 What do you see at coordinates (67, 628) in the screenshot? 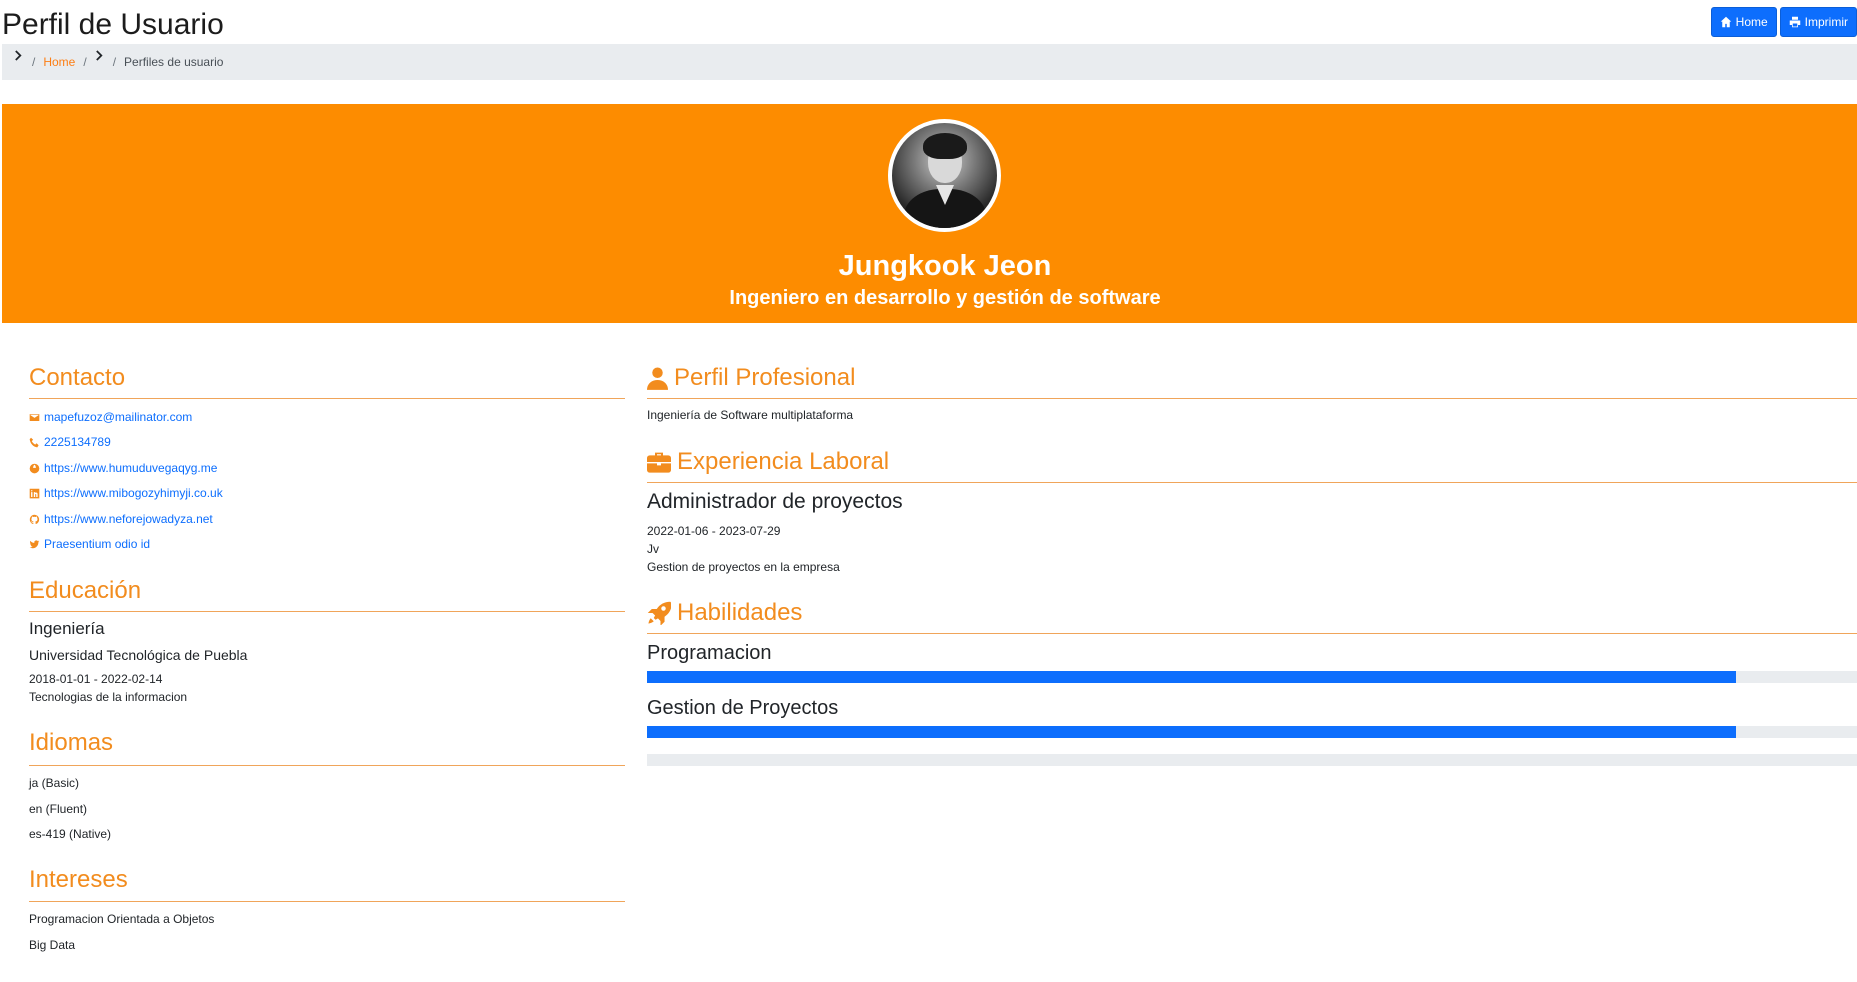
I see `education-degree: Ingeniería` at bounding box center [67, 628].